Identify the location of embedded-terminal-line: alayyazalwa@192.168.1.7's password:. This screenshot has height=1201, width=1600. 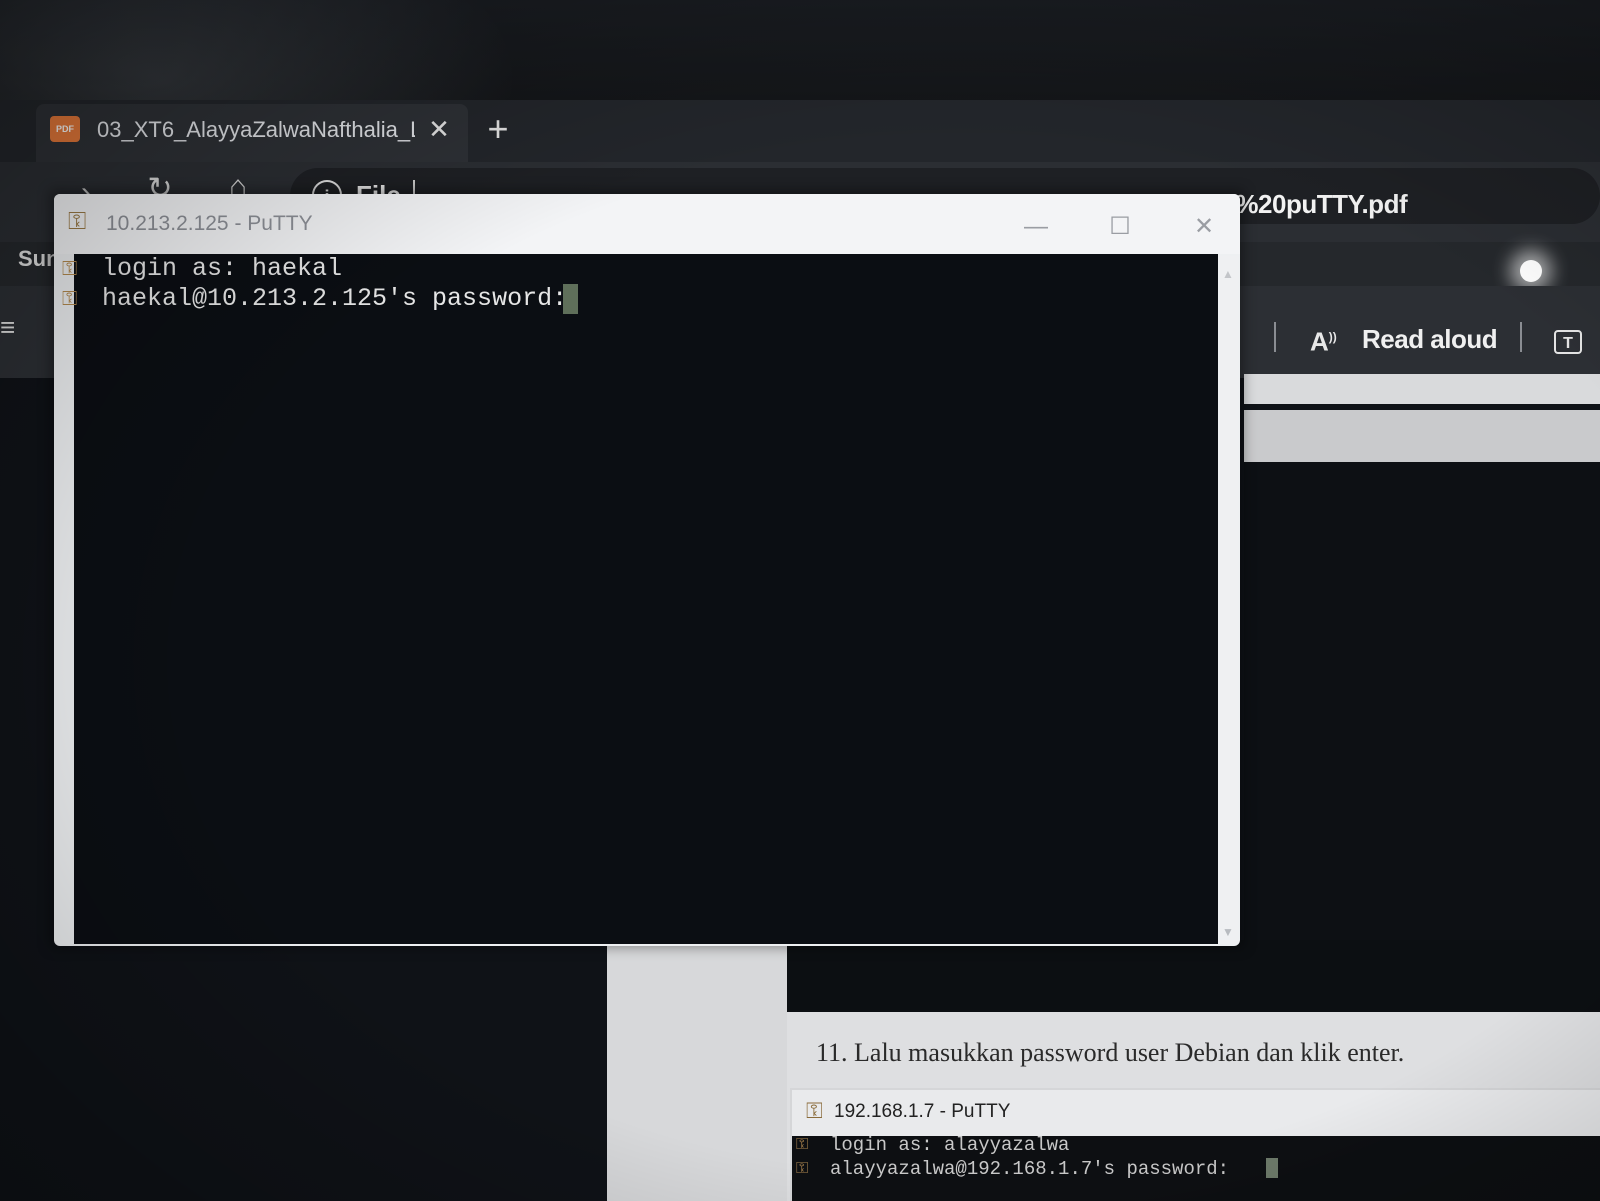
(1030, 1169).